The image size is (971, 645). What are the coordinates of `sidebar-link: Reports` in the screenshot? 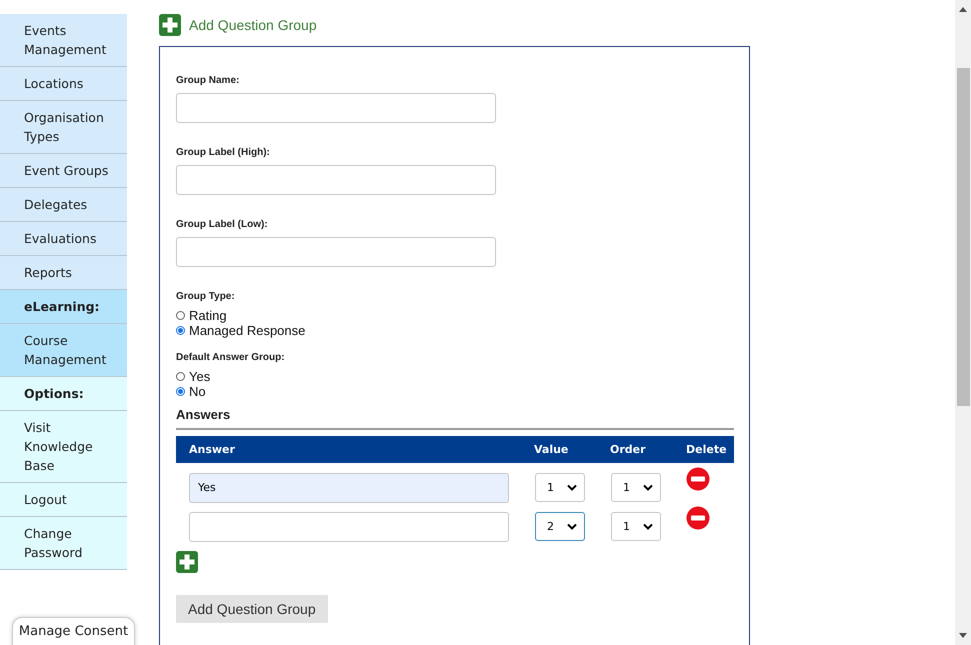 It's located at (63, 273).